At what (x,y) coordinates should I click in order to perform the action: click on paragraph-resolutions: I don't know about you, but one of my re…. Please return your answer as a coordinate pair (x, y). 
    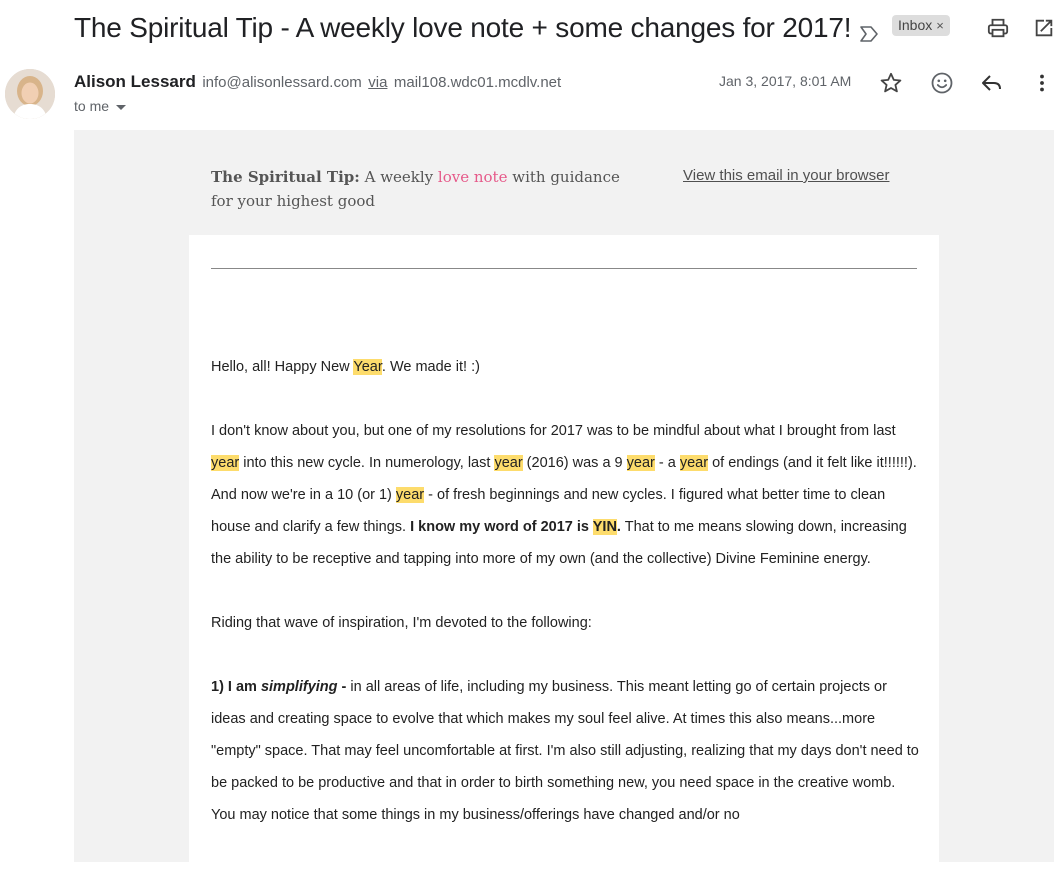
    Looking at the image, I should click on (566, 495).